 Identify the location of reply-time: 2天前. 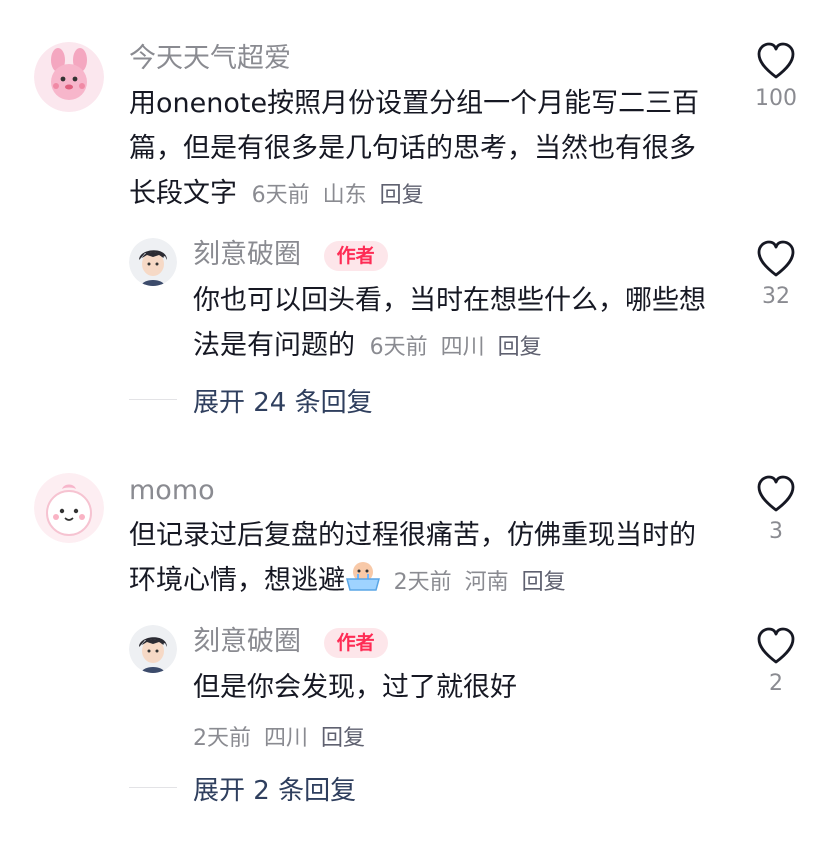
(222, 738).